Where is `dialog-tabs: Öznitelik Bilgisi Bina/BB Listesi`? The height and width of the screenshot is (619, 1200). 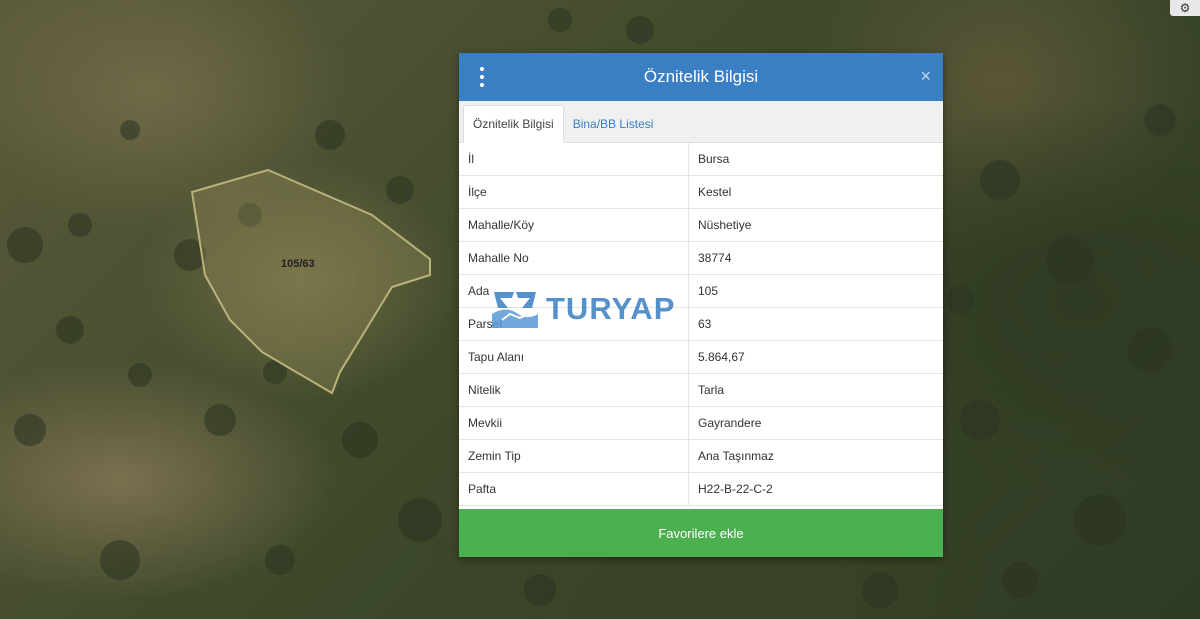 dialog-tabs: Öznitelik Bilgisi Bina/BB Listesi is located at coordinates (701, 122).